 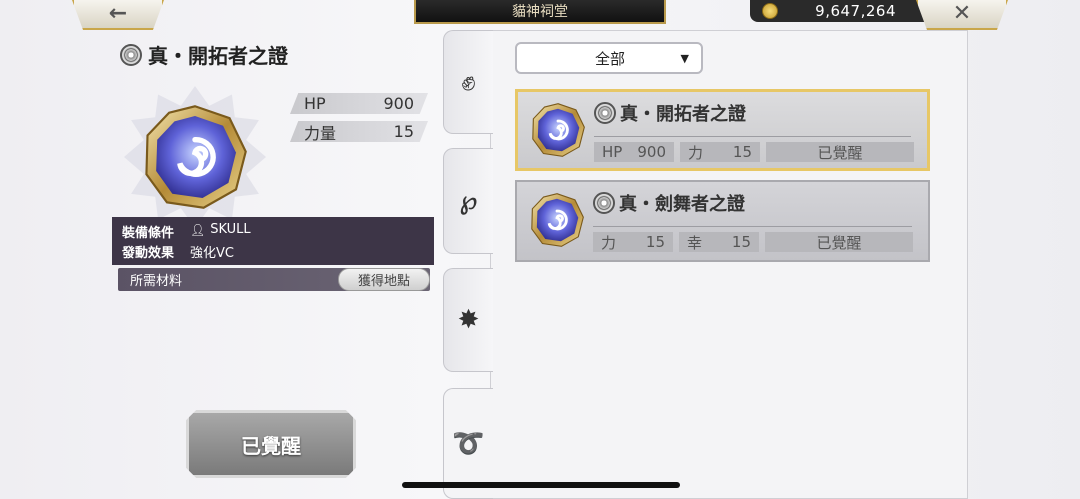 I want to click on card-stats: HP 900 力 15 已覺醒, so click(x=754, y=152).